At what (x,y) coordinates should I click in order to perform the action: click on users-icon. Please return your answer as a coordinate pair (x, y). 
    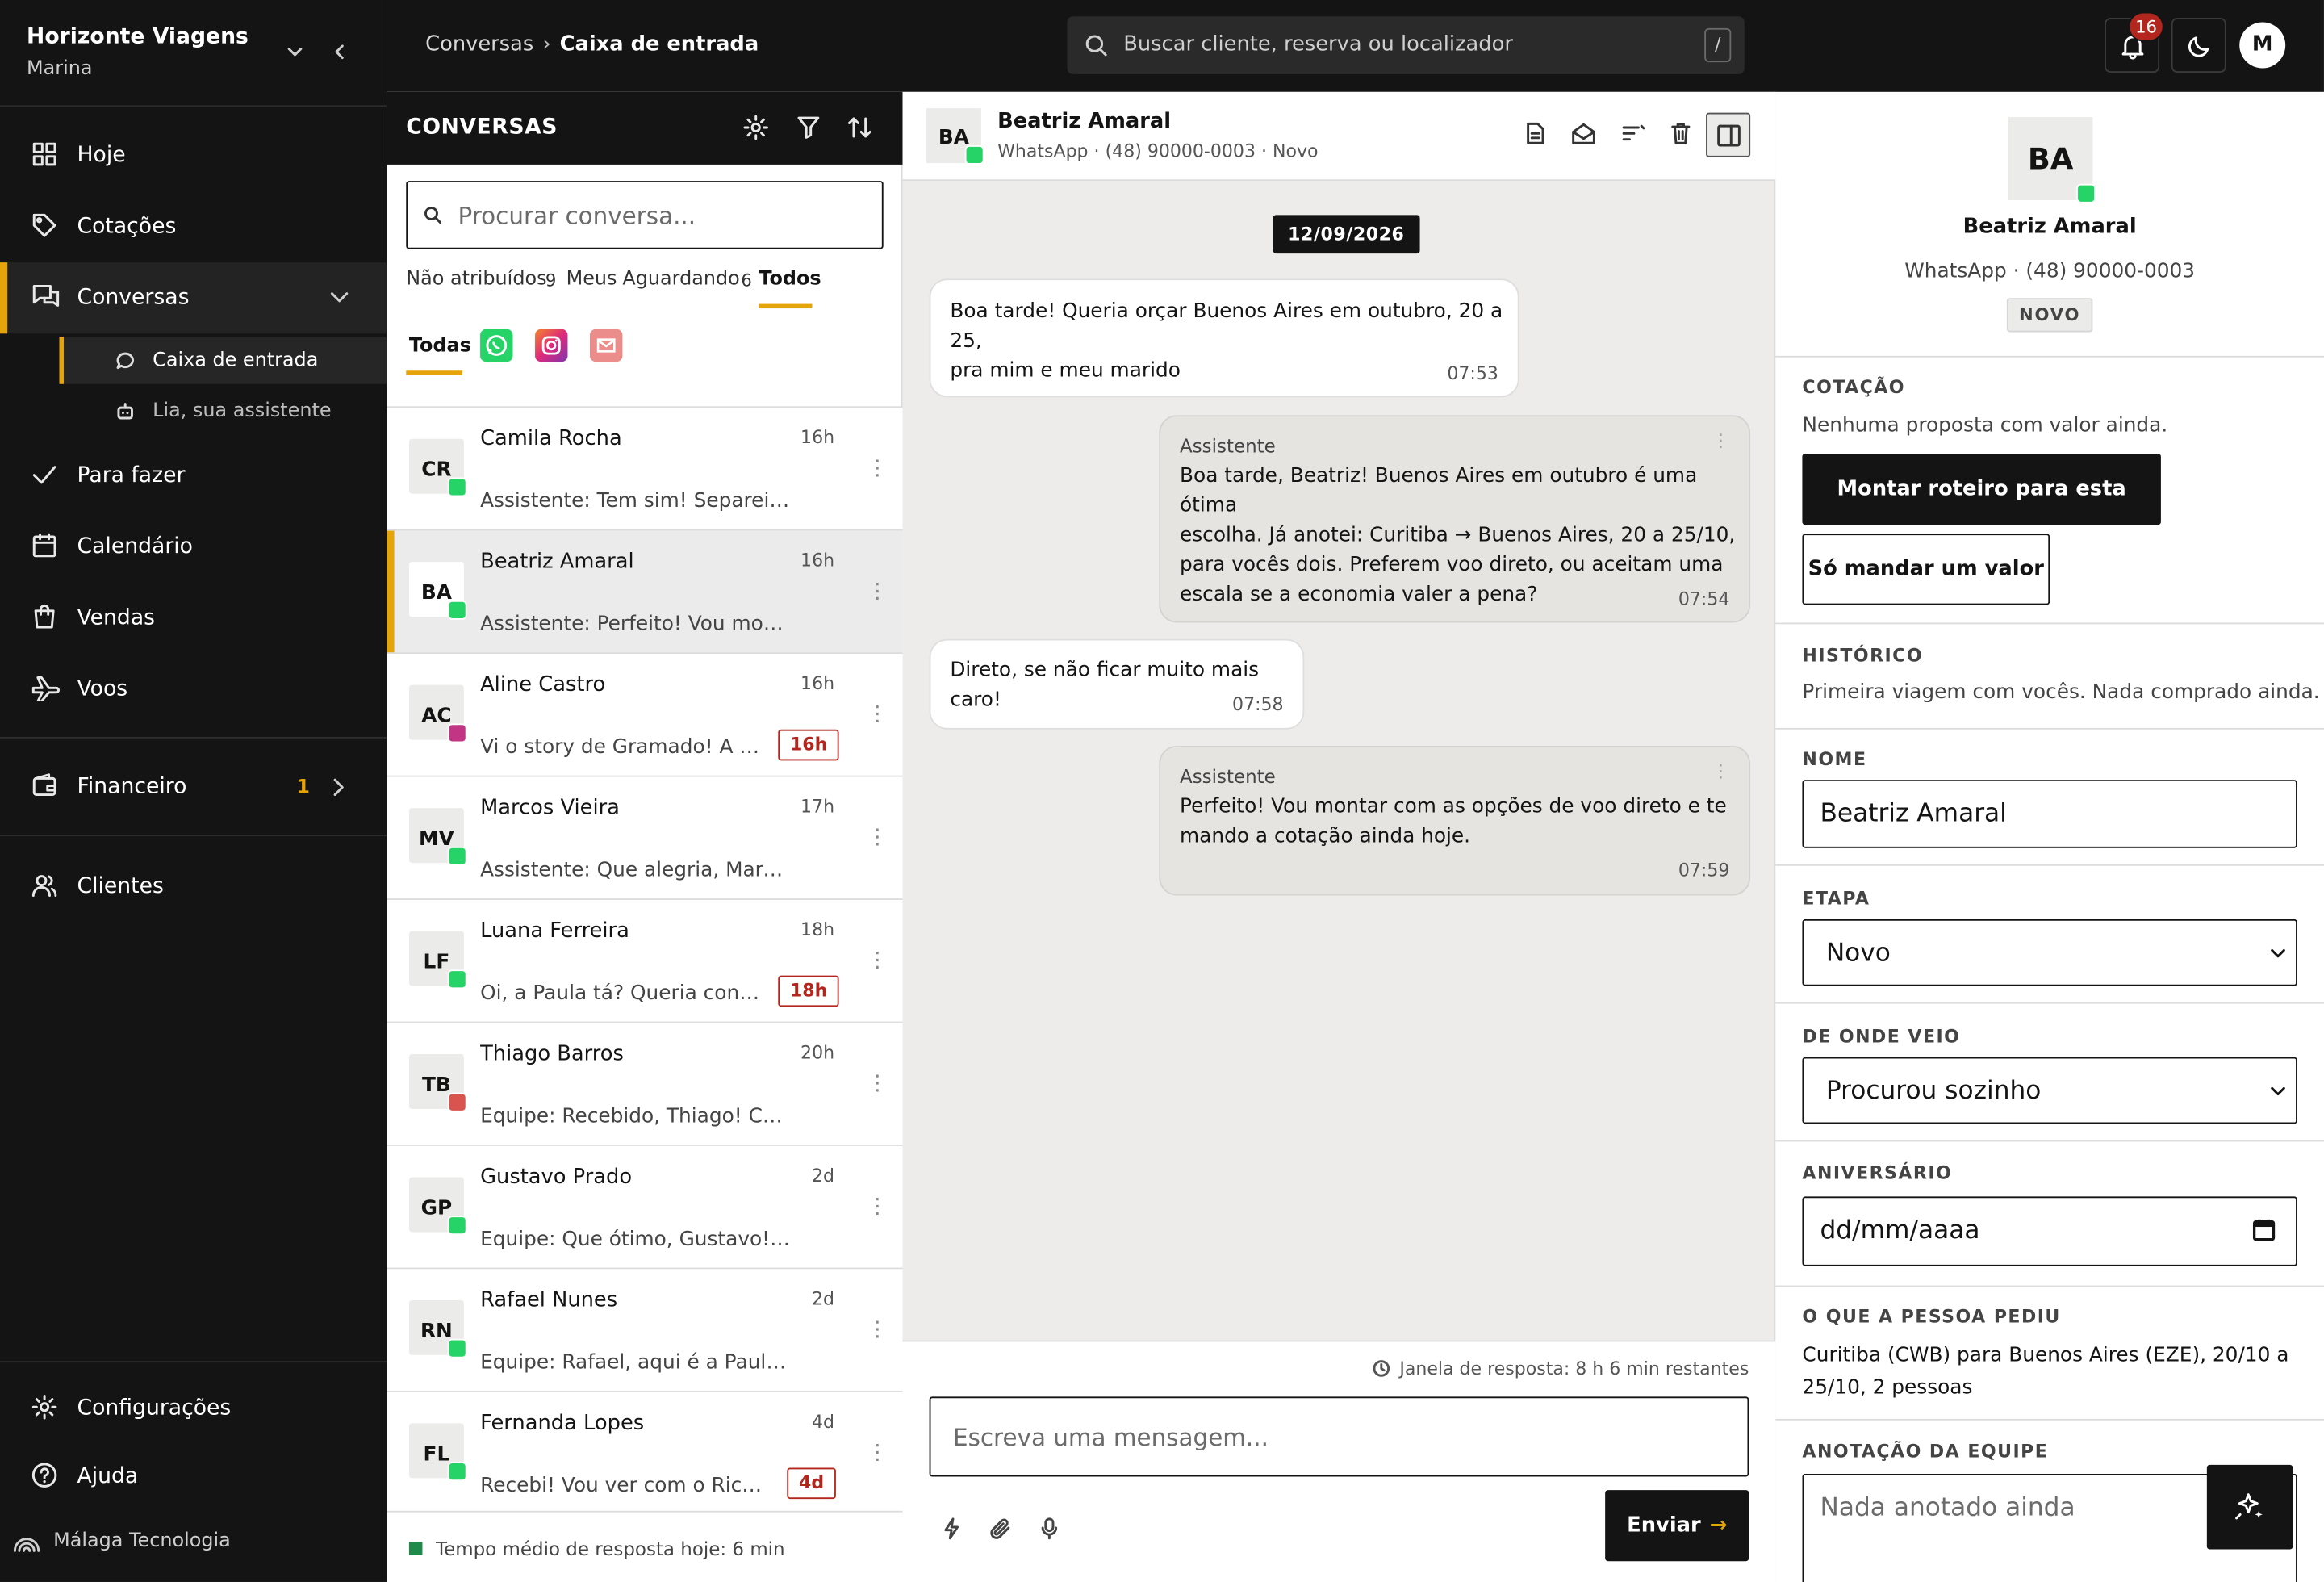
    Looking at the image, I should click on (44, 885).